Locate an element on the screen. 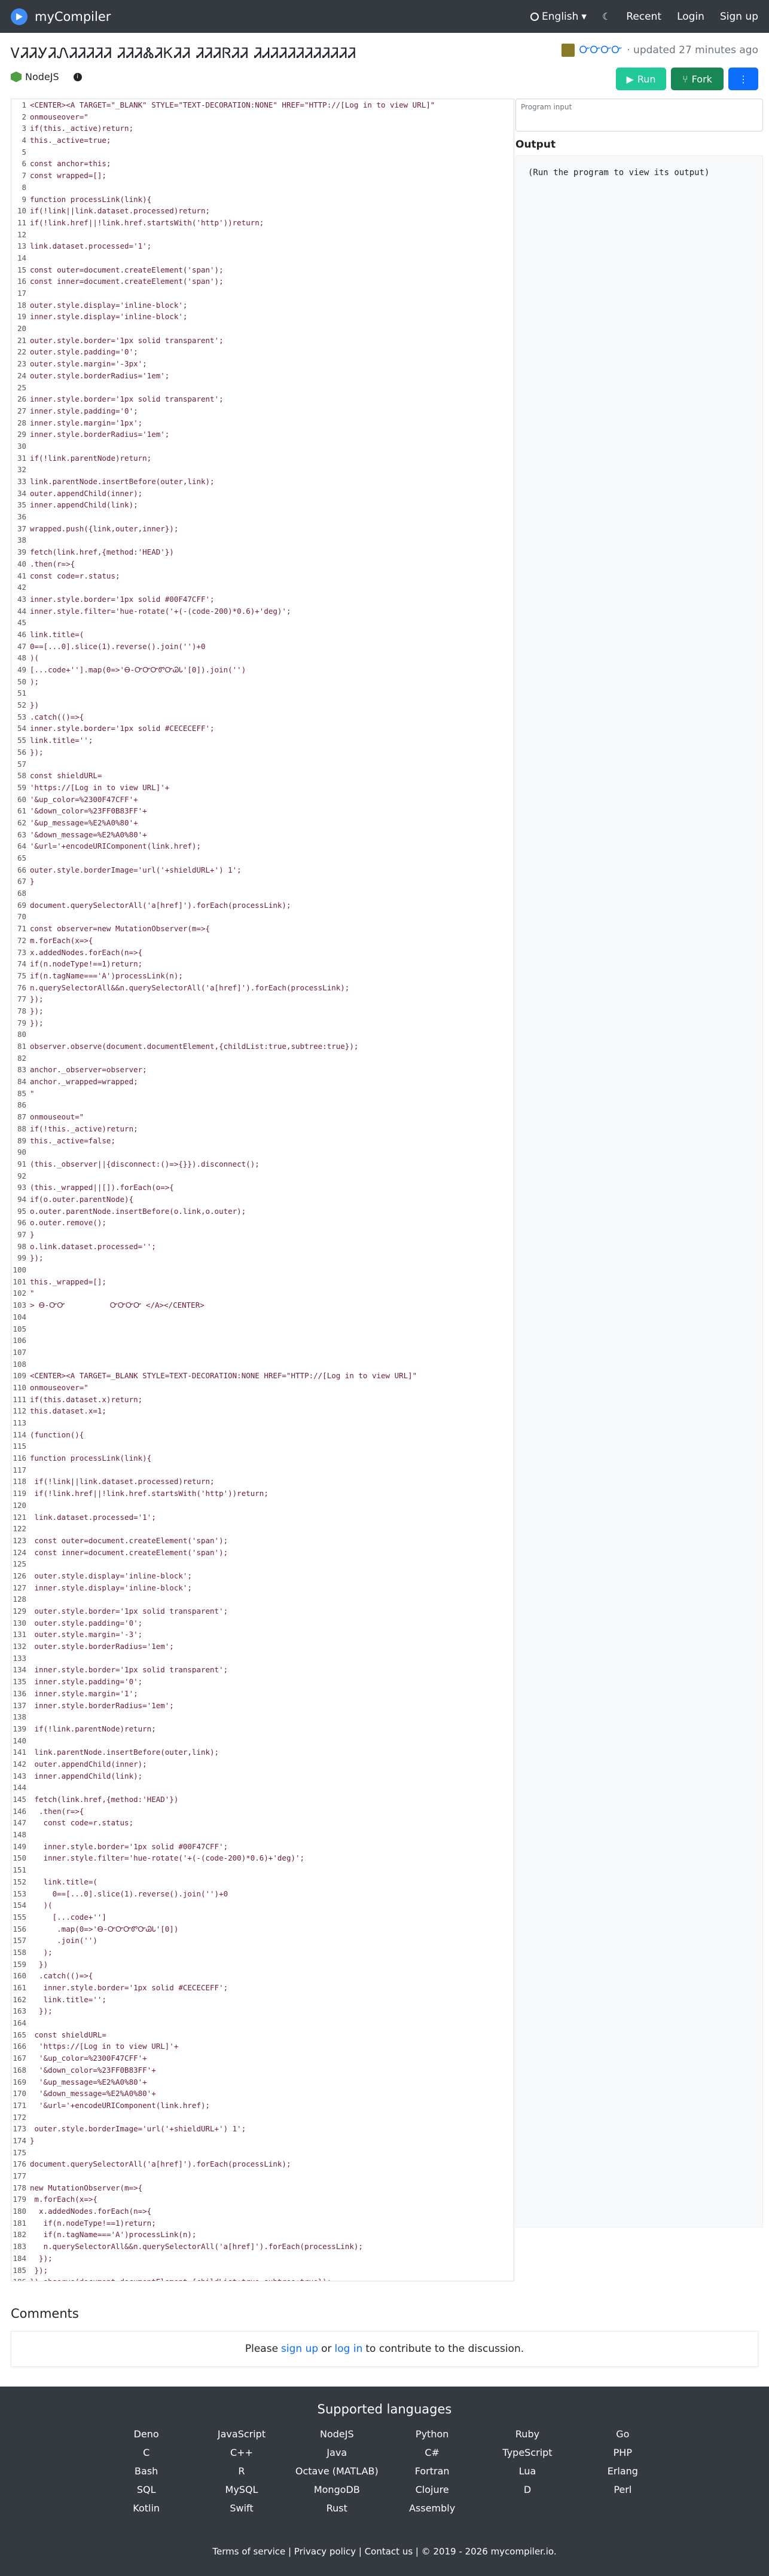 The height and width of the screenshot is (2576, 769). code-line: 169 '&up_message=%E2%A0%80'+ is located at coordinates (262, 2082).